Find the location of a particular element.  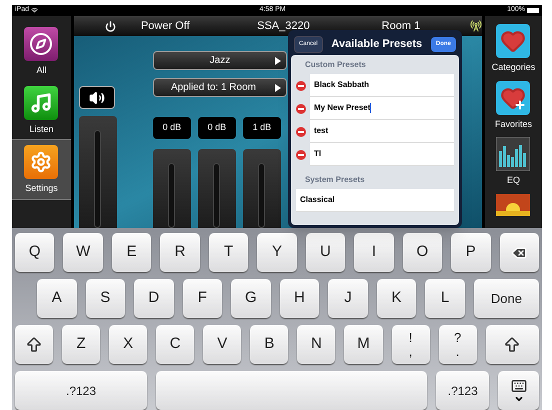

heart-plus-icon is located at coordinates (513, 97).